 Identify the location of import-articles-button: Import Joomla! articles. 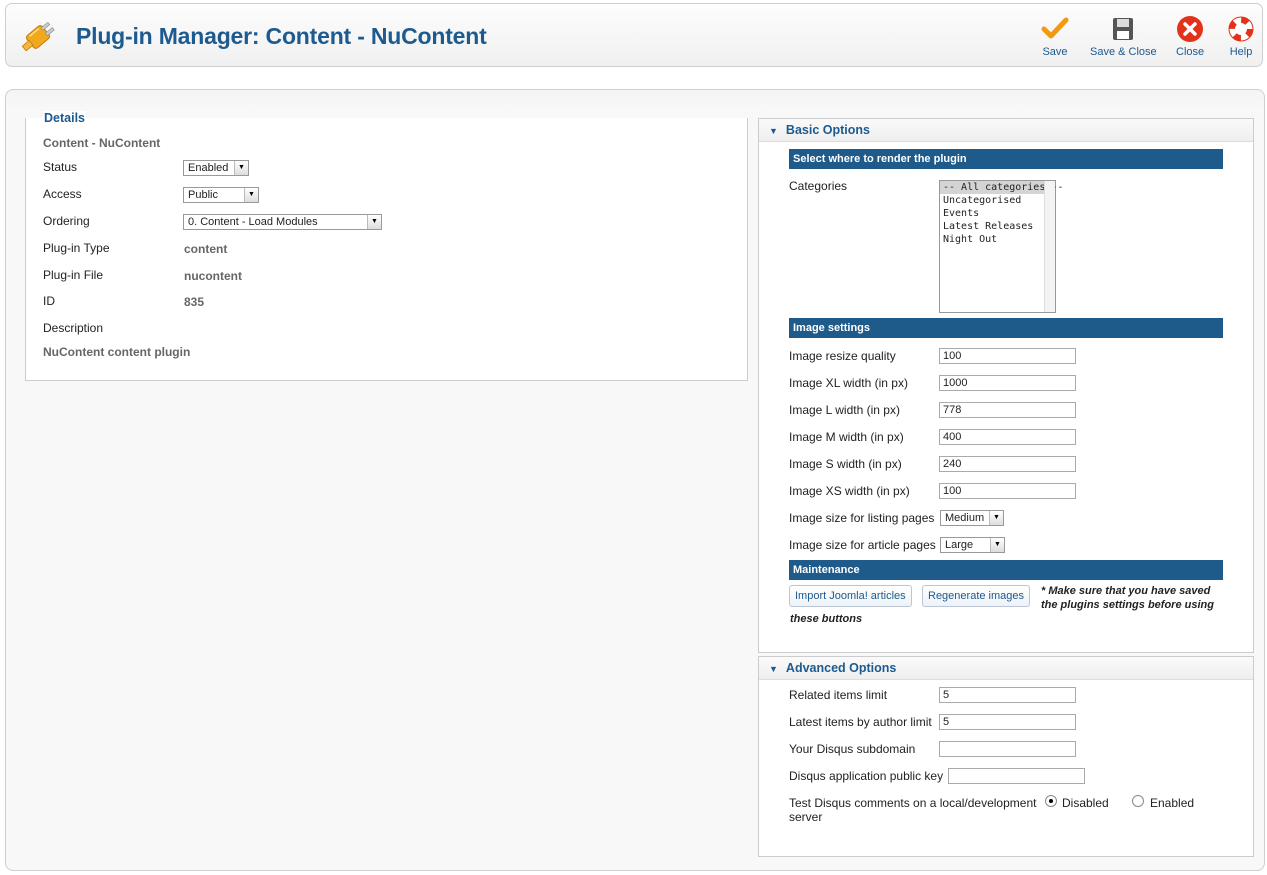
(850, 596).